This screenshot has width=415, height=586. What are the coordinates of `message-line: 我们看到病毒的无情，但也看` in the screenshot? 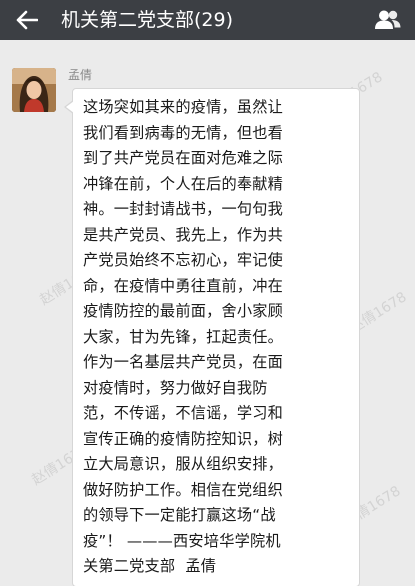 It's located at (183, 132).